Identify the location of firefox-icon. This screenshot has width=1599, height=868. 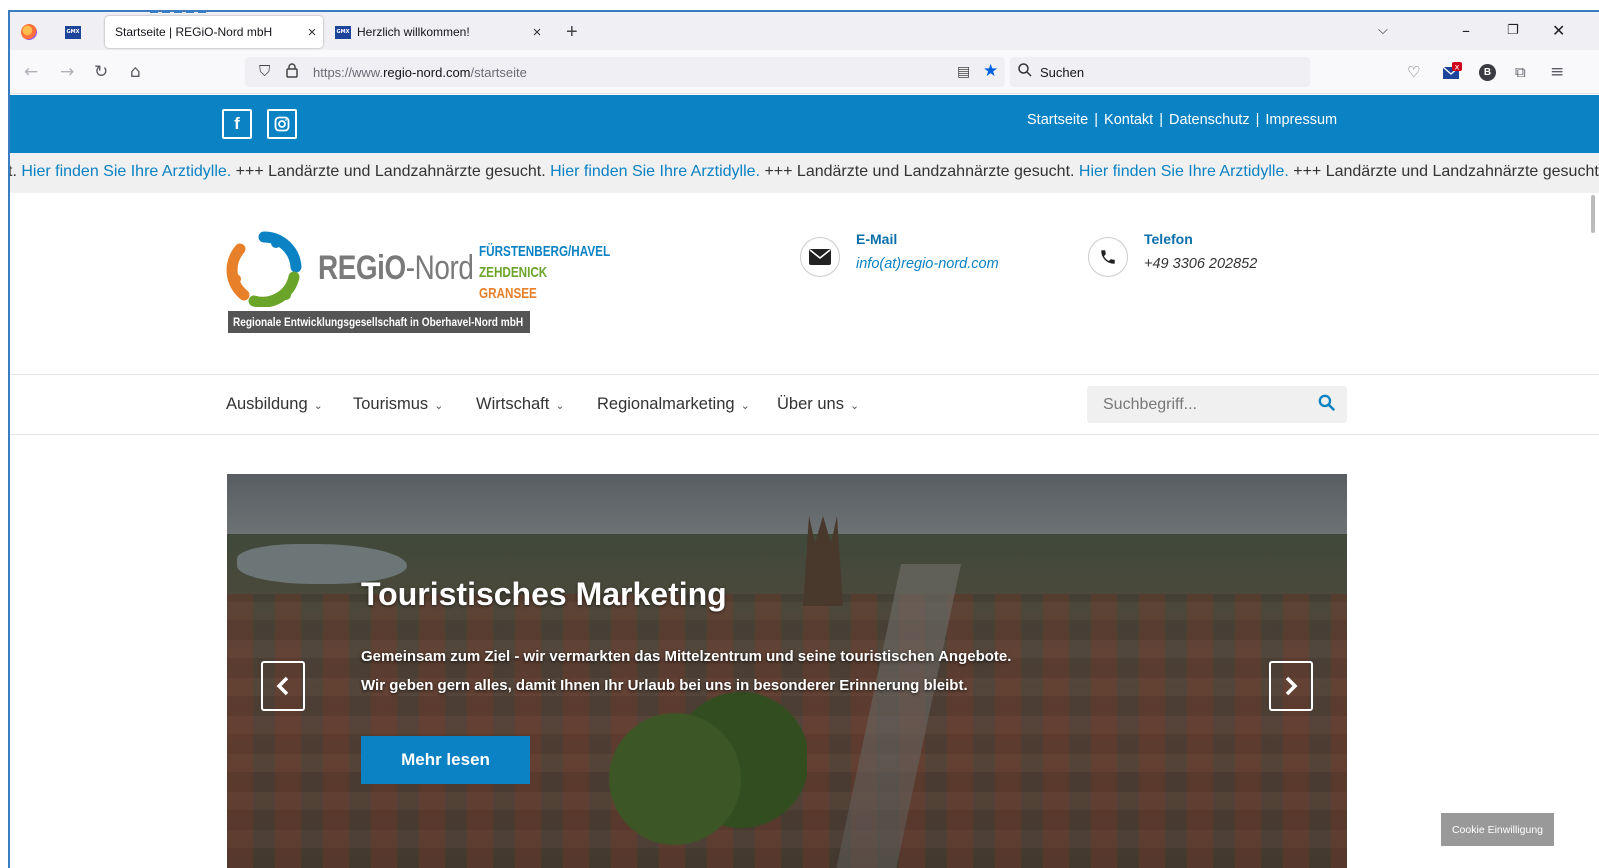
(29, 32).